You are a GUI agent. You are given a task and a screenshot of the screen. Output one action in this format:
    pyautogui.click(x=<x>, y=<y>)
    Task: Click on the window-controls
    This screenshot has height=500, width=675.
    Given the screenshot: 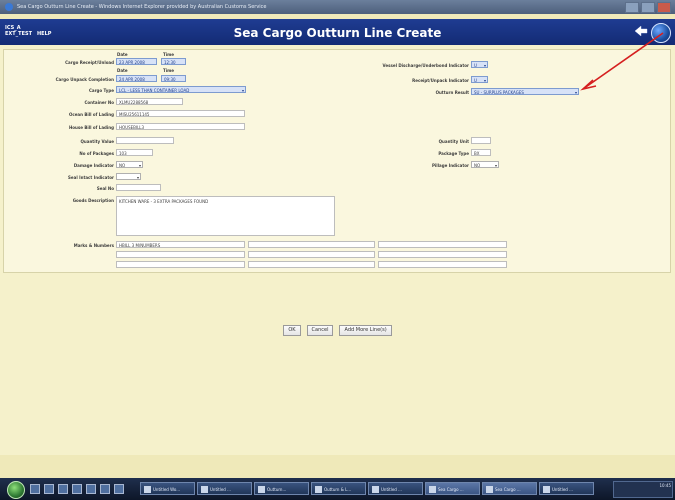 What is the action you would take?
    pyautogui.click(x=648, y=7)
    